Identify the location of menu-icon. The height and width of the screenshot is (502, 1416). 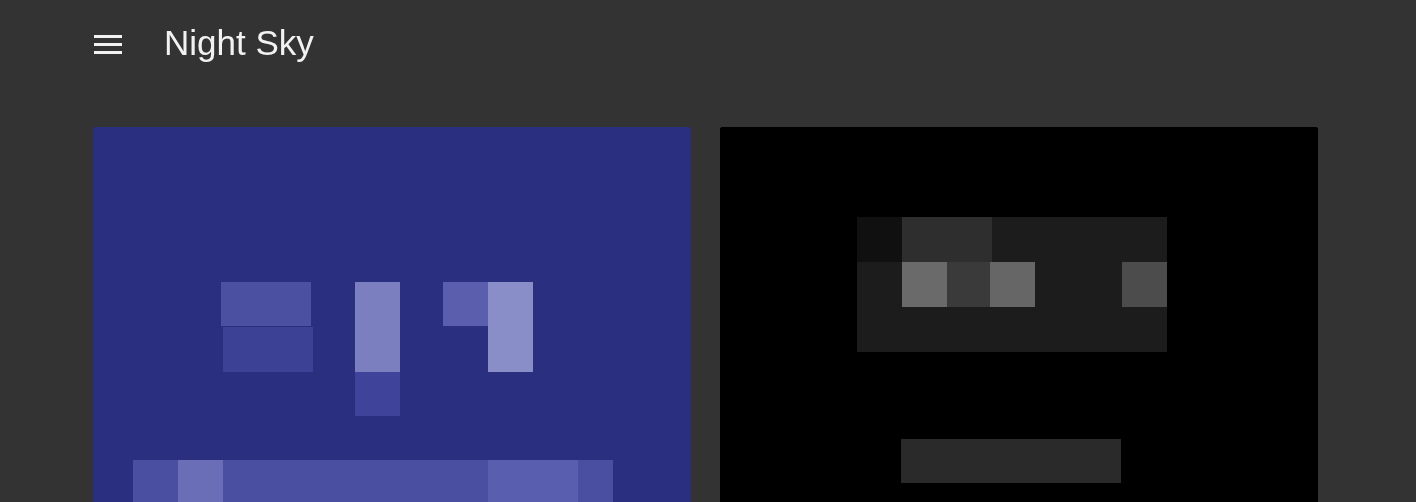
(108, 44).